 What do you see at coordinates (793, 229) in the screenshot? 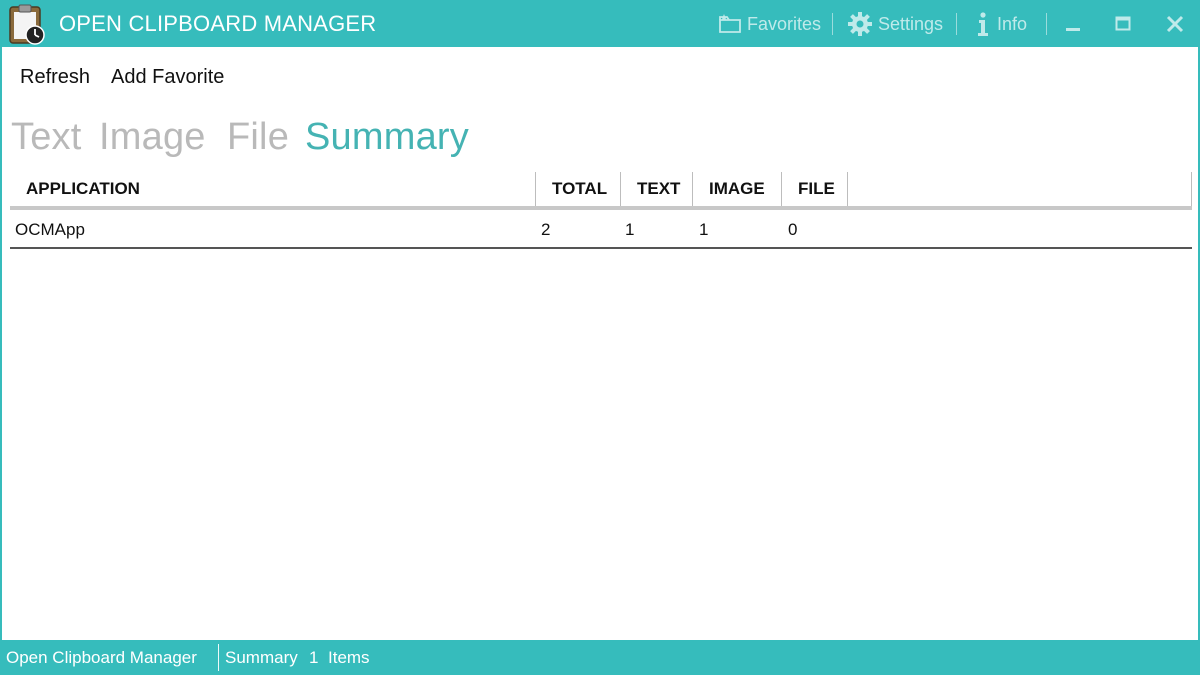
I see `cell-file: 0` at bounding box center [793, 229].